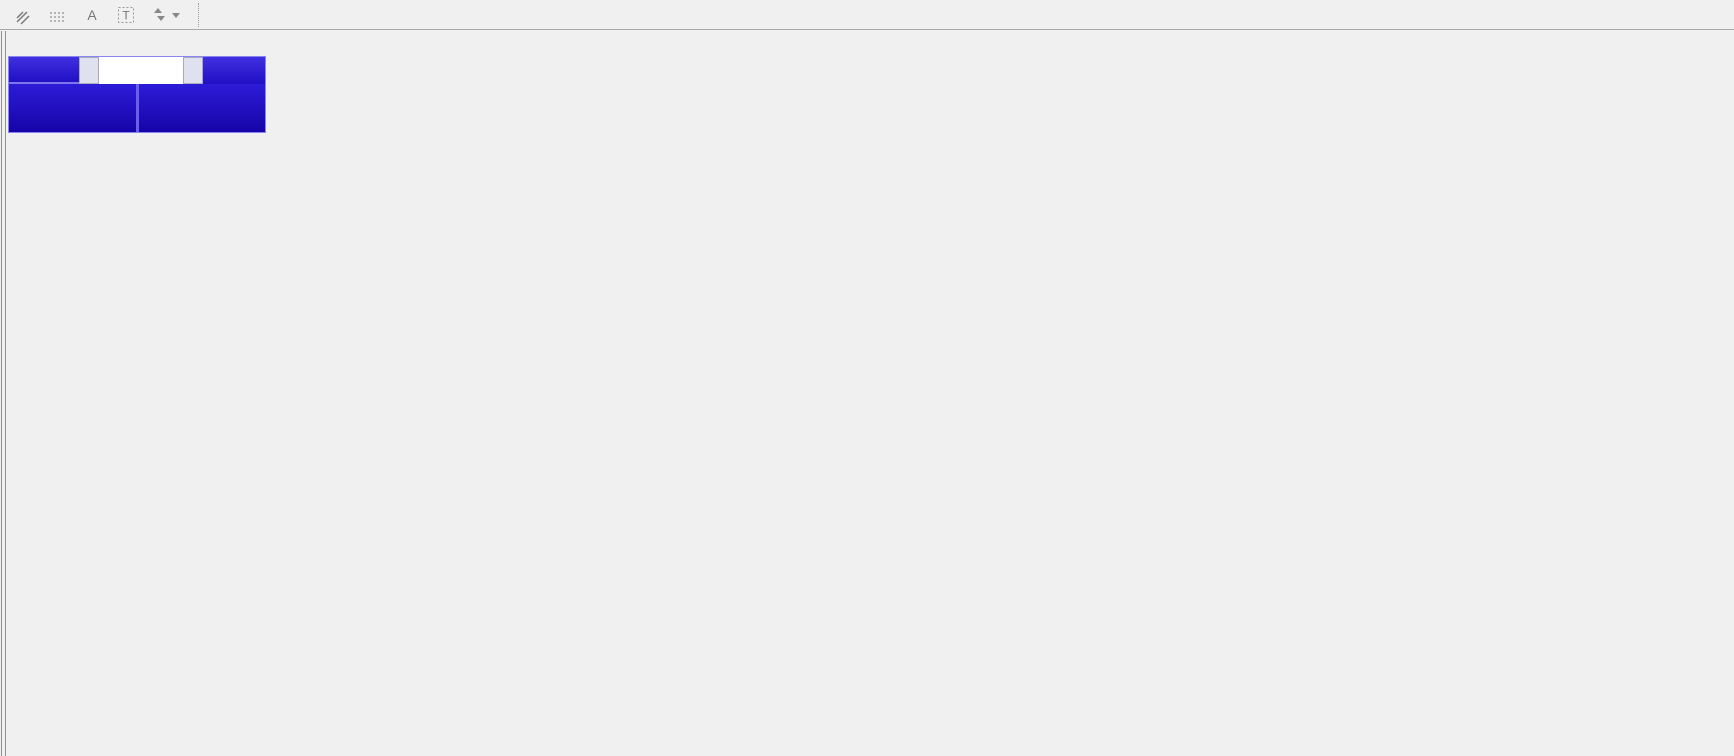  What do you see at coordinates (1, 393) in the screenshot?
I see `window-frame-left` at bounding box center [1, 393].